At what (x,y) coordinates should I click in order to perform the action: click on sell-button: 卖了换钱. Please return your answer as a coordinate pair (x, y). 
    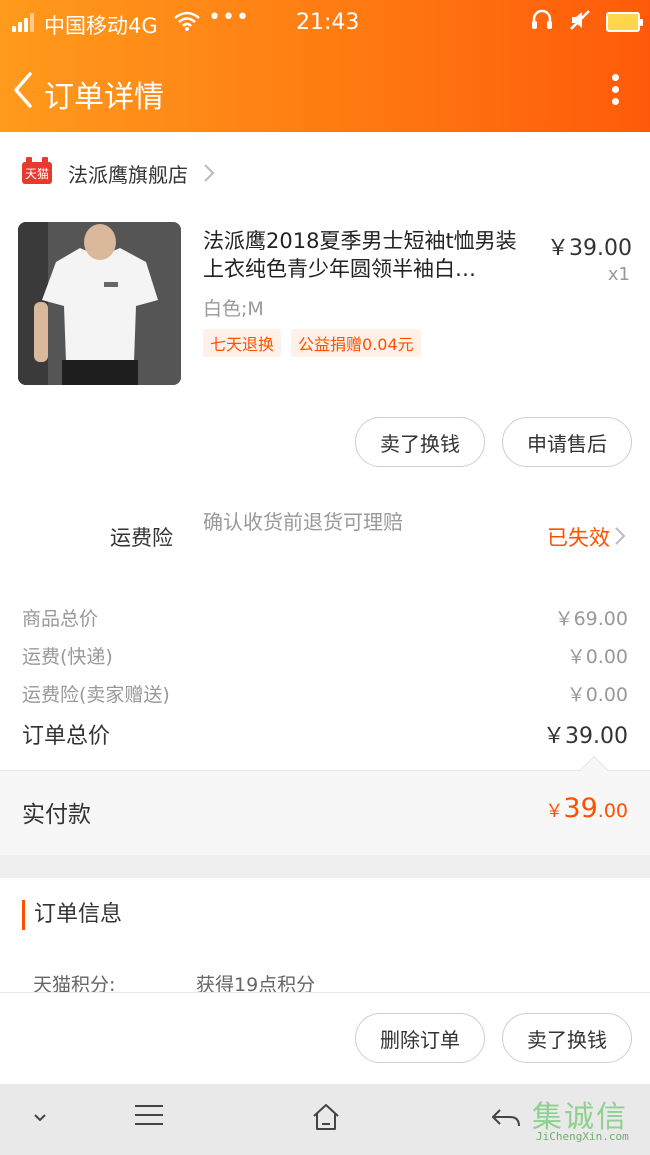
    Looking at the image, I should click on (420, 442).